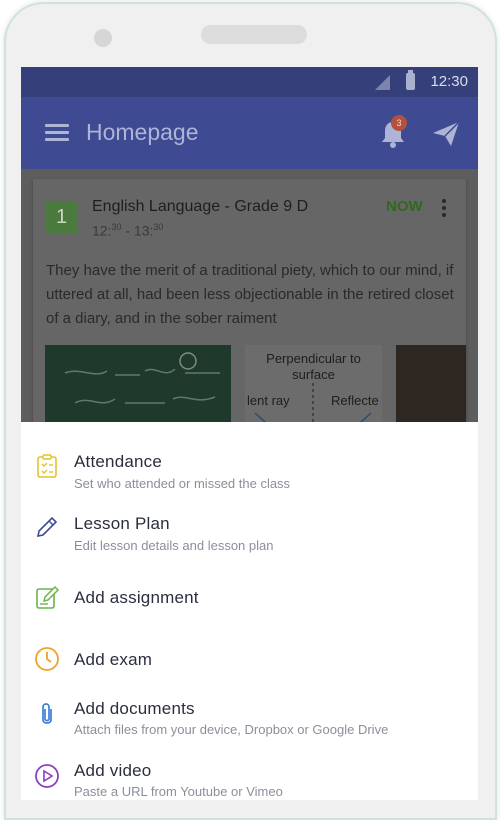 This screenshot has width=501, height=820. I want to click on play-circle-icon, so click(47, 776).